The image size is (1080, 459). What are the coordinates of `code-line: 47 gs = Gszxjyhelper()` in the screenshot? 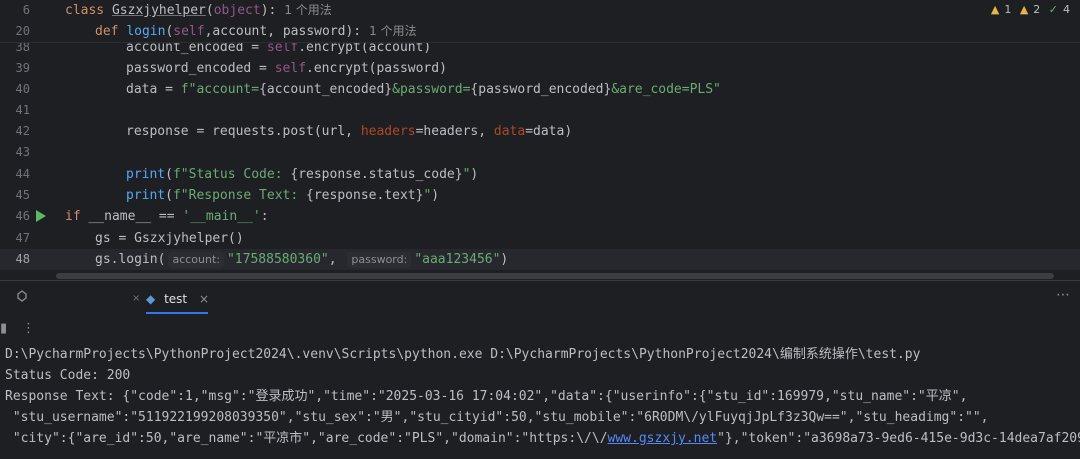 It's located at (540, 238).